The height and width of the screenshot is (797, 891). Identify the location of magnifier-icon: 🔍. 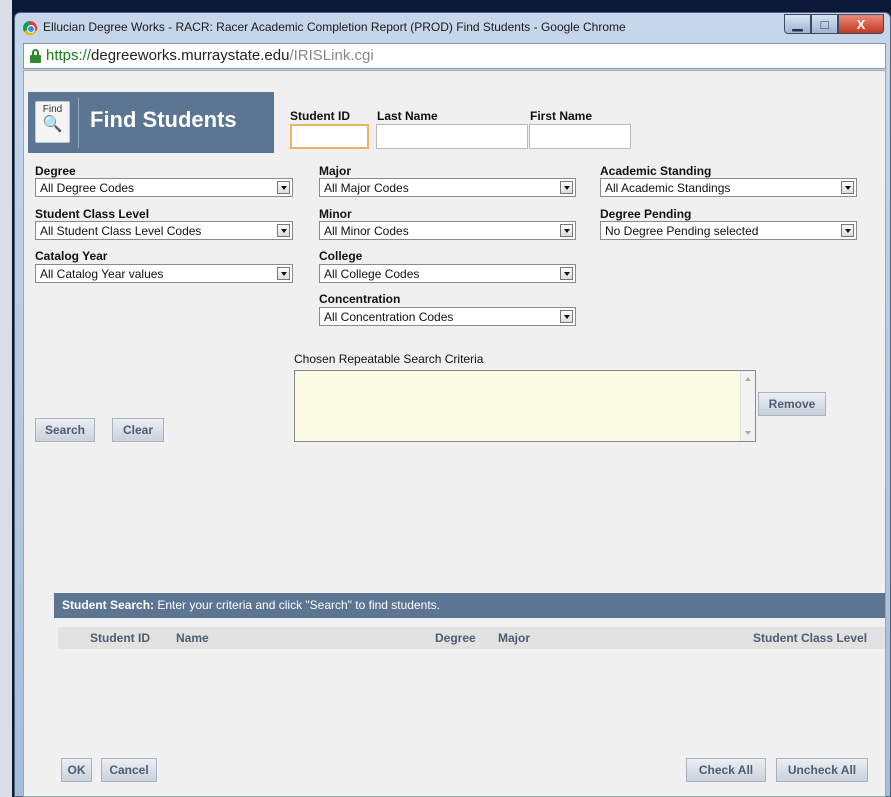
(52, 124).